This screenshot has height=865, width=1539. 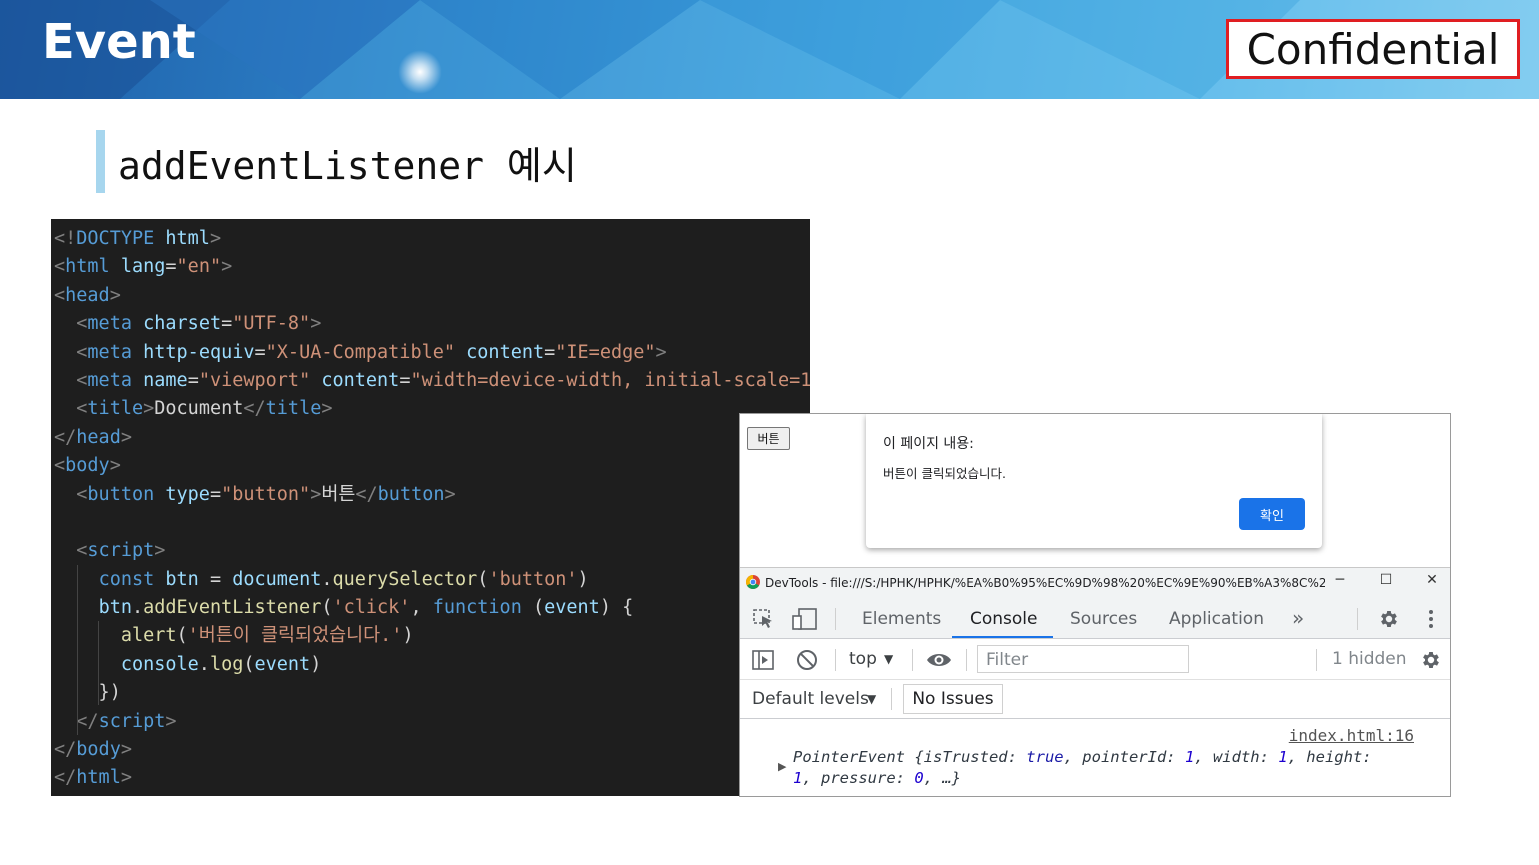 I want to click on settings-gear-icon, so click(x=1389, y=619).